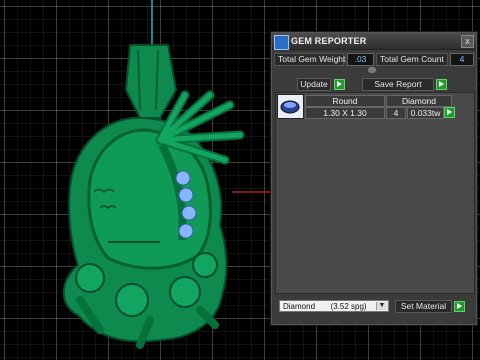 This screenshot has height=360, width=480. Describe the element at coordinates (381, 306) in the screenshot. I see `dropdown-arrow-icon: ▼` at that location.